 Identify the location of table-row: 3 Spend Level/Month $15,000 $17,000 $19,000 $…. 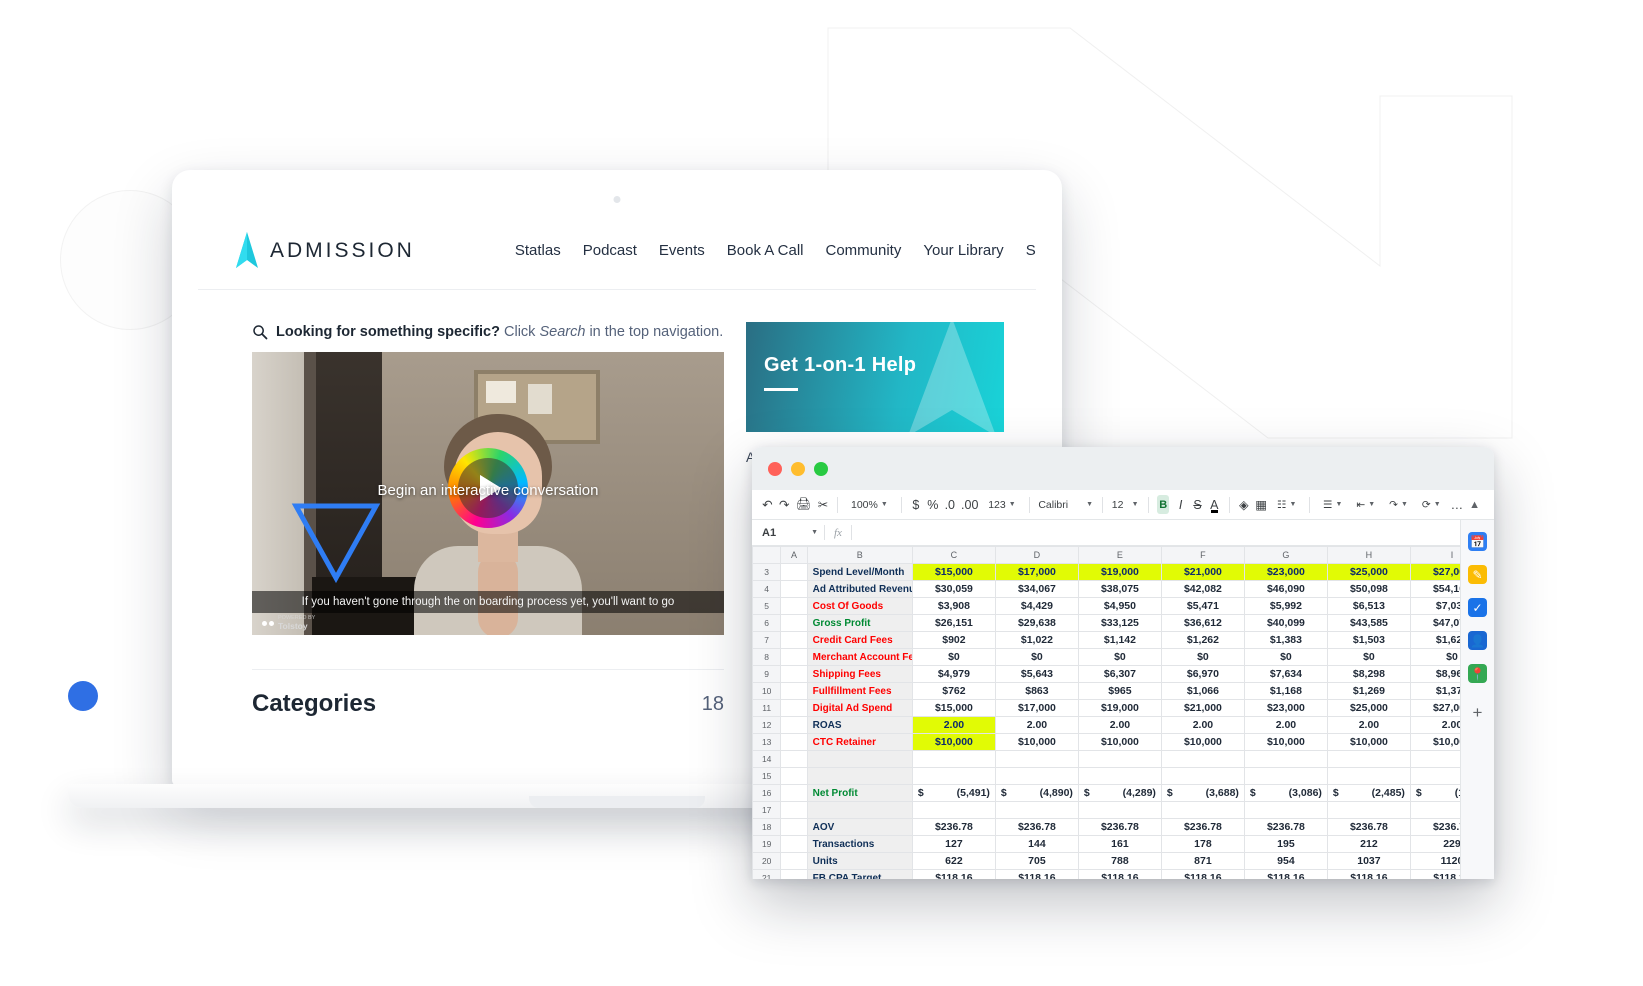
(1123, 572).